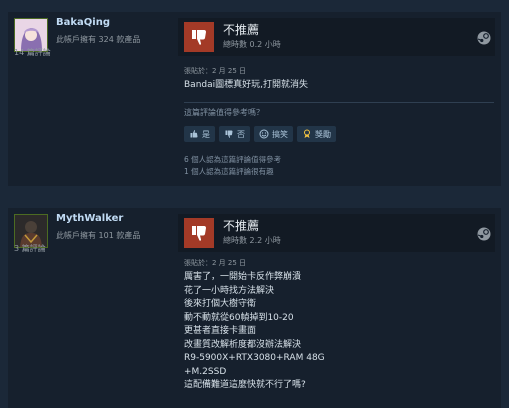  I want to click on vote-buttons: 是 否 搞笑 獎勵, so click(260, 134).